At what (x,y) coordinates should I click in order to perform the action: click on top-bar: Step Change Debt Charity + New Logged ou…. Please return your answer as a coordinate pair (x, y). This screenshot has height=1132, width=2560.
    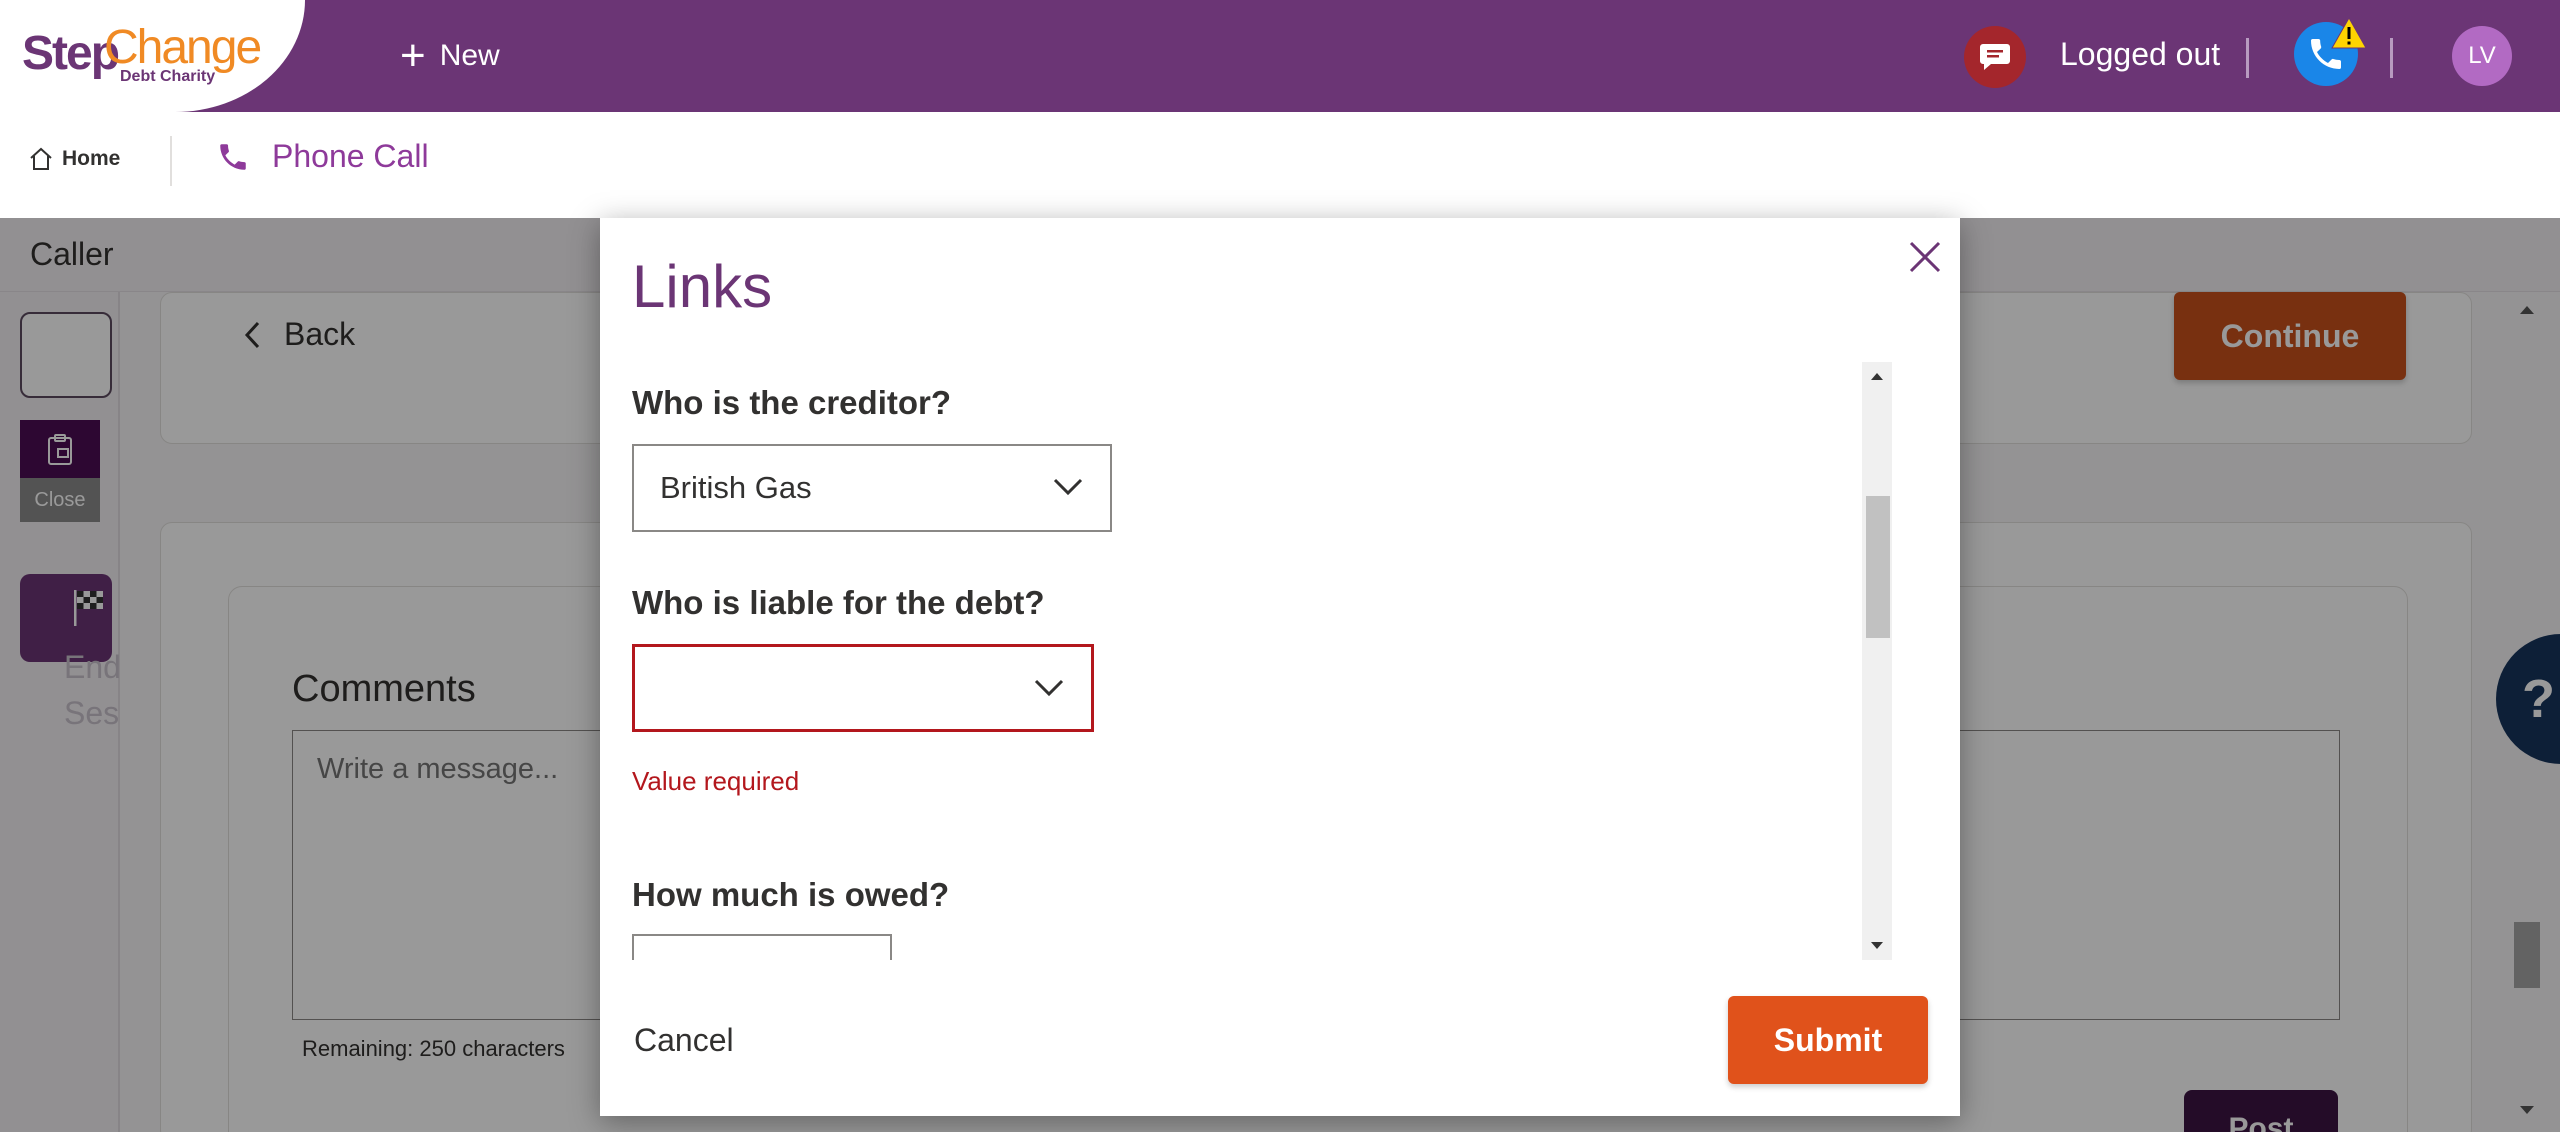
    Looking at the image, I should click on (1280, 56).